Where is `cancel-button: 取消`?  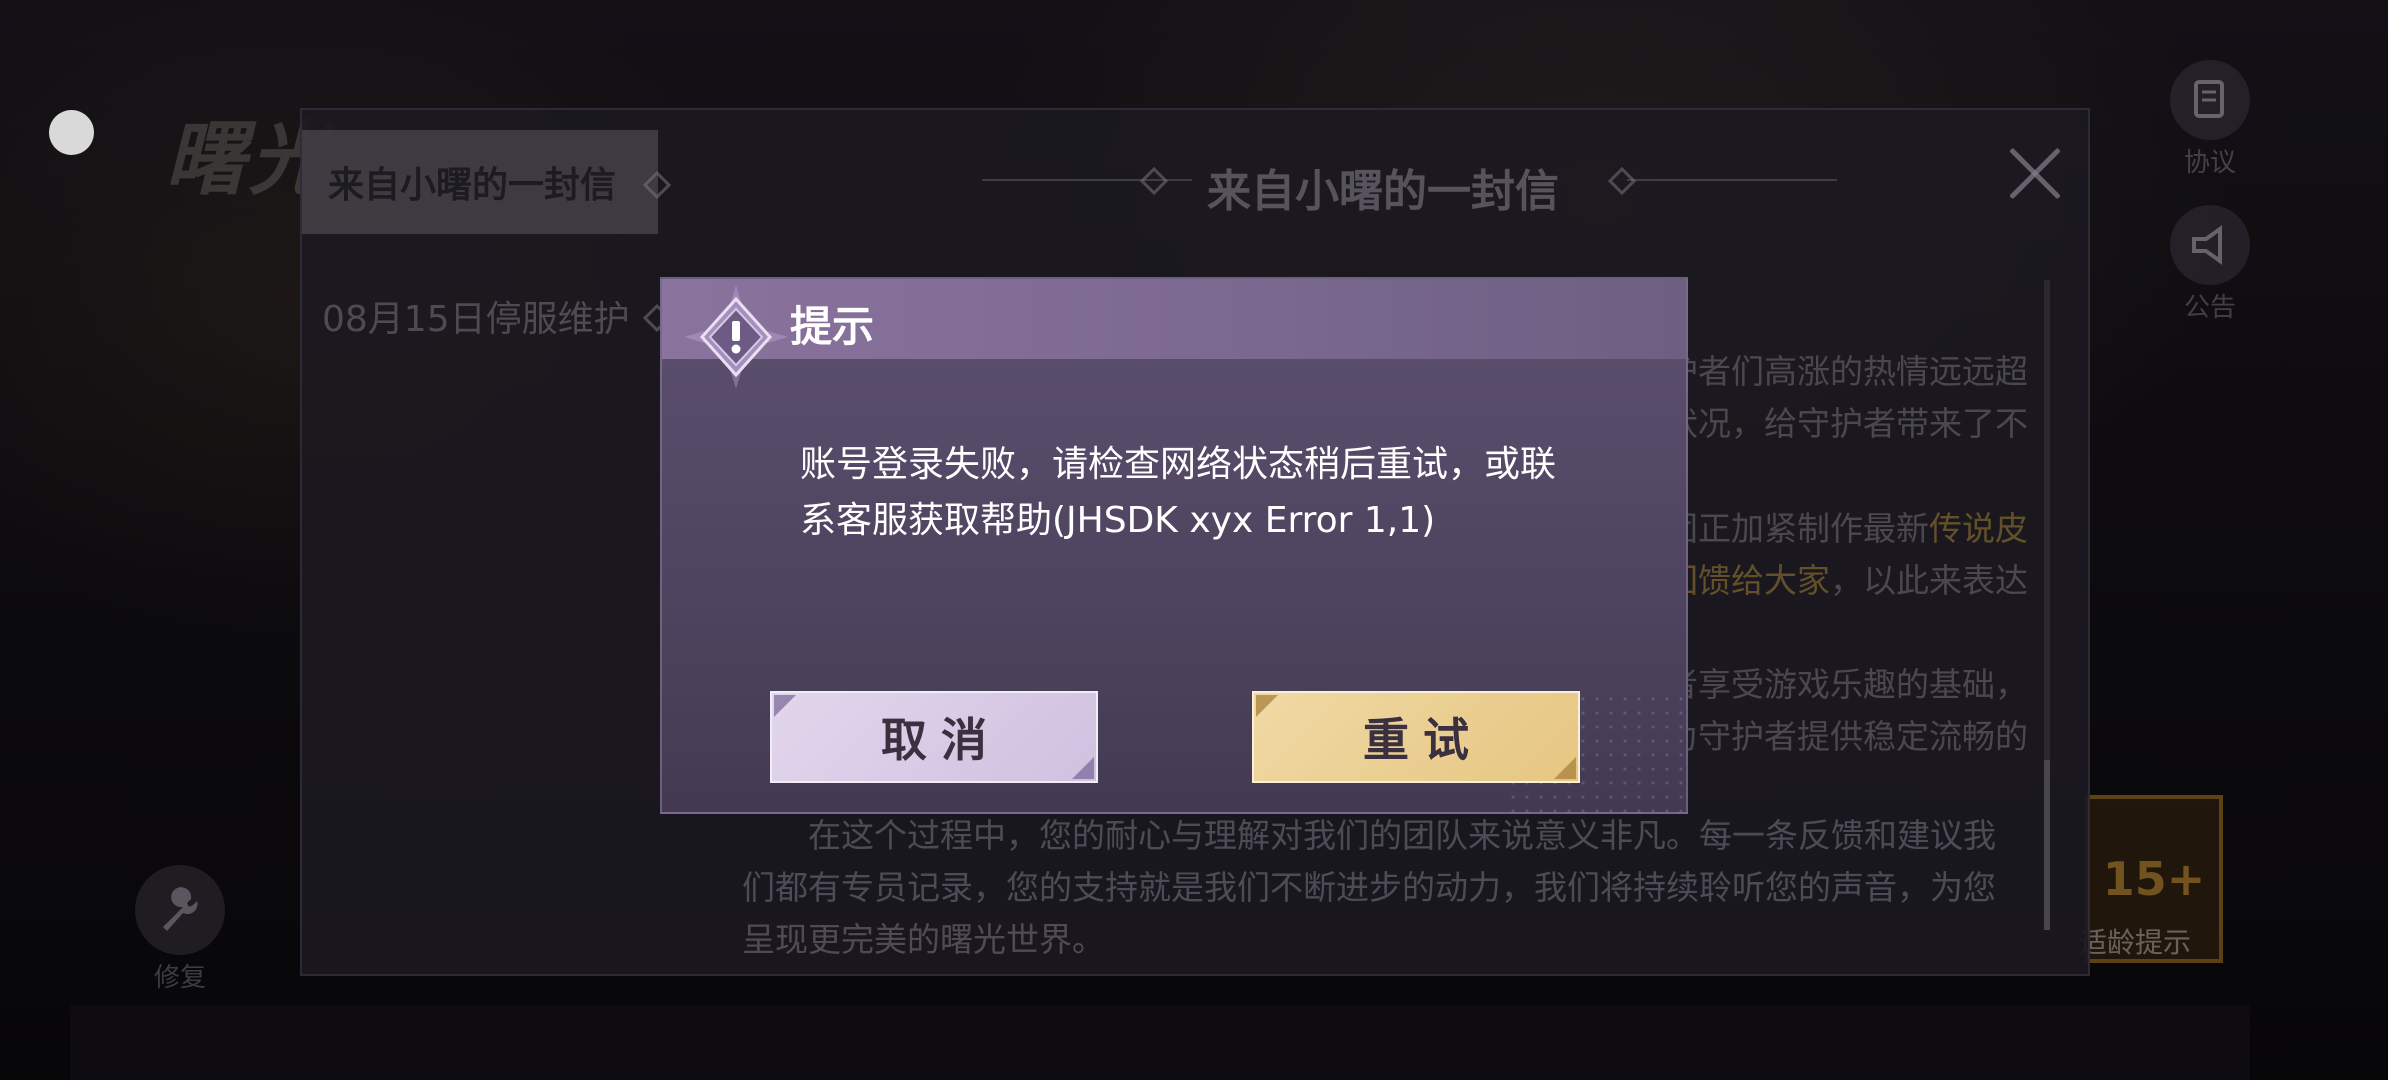
cancel-button: 取消 is located at coordinates (934, 737).